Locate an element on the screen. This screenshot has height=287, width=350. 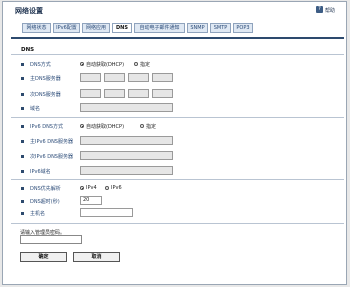
ipv6-dns-method-auto-text: 自动获取(DHCP) is located at coordinates (105, 127).